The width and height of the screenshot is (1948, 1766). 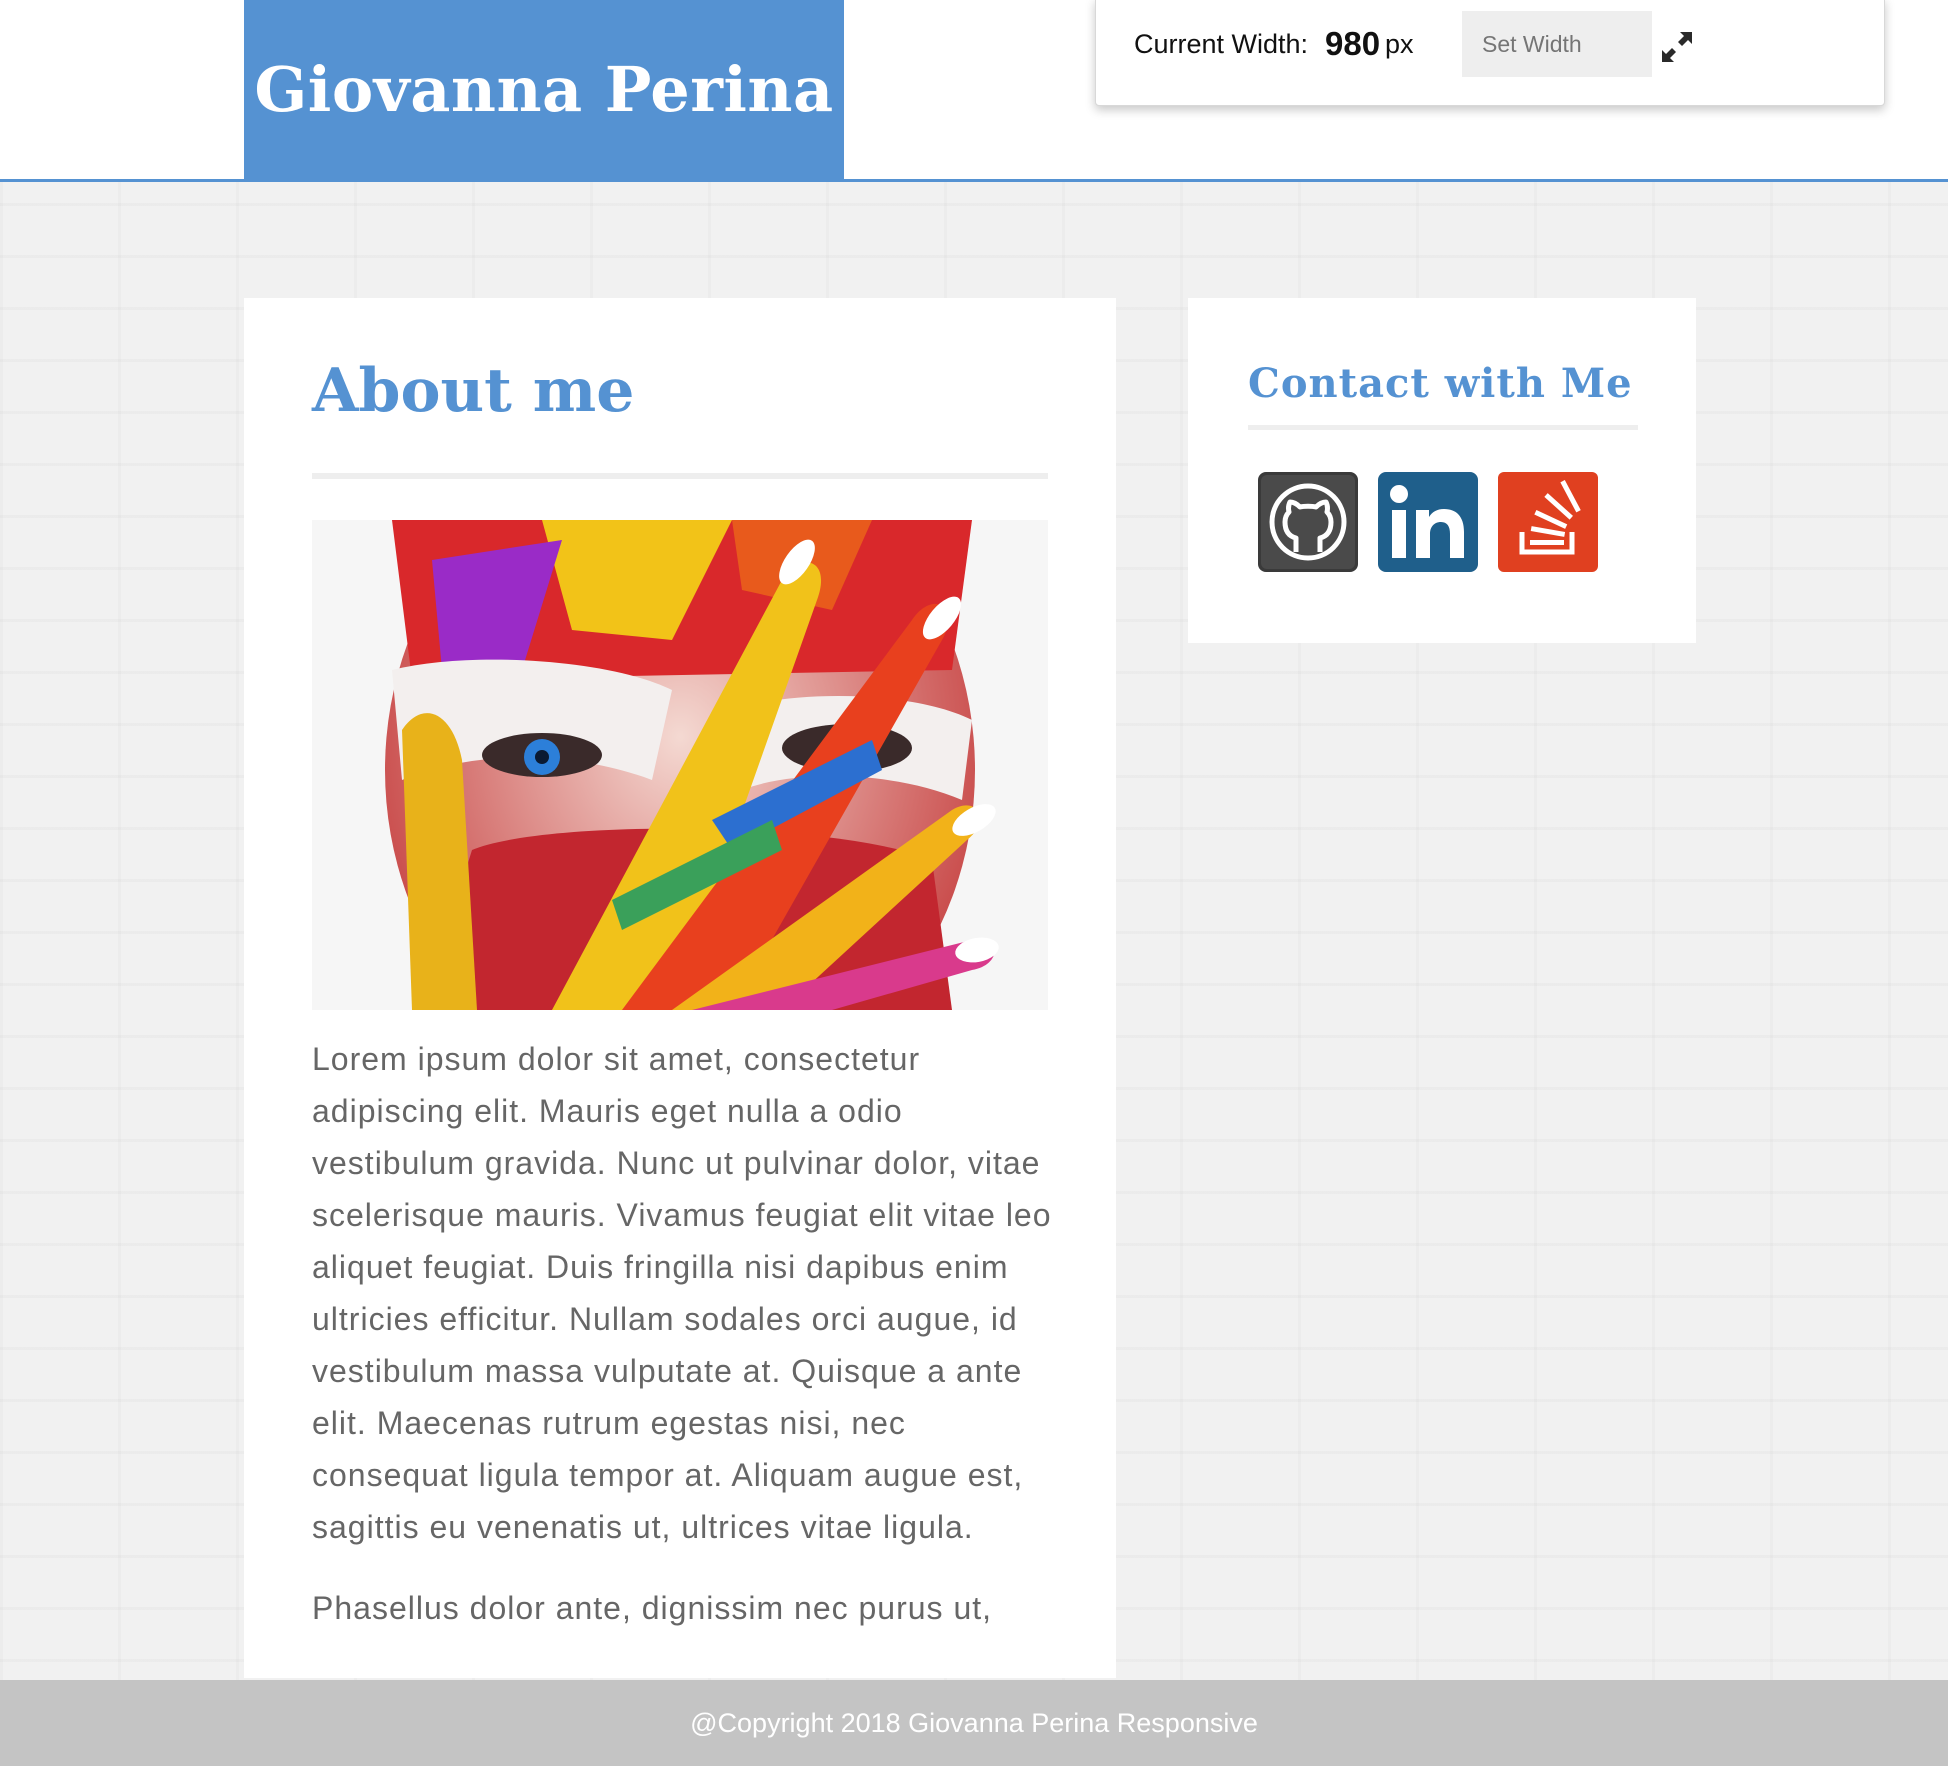 I want to click on site-title: Giovanna Perina, so click(x=543, y=89).